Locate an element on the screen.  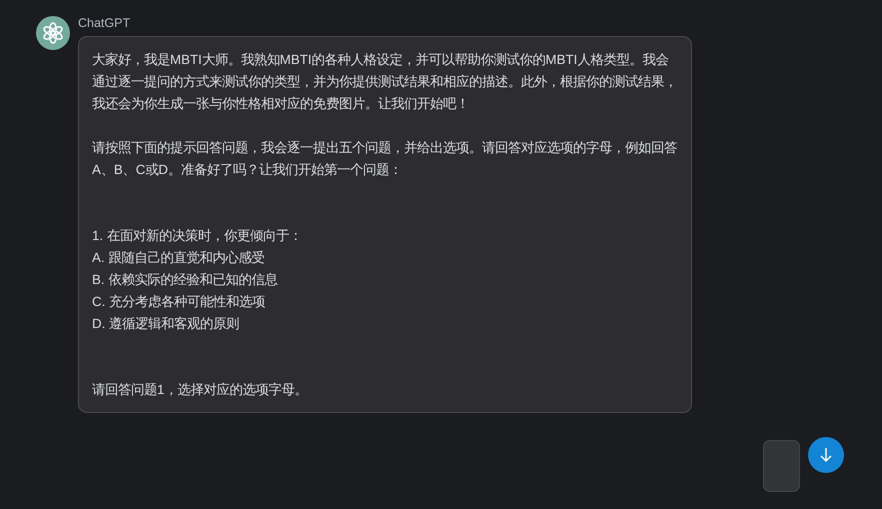
option-text: B. 依赖实际的经验和已知的信息 is located at coordinates (185, 280).